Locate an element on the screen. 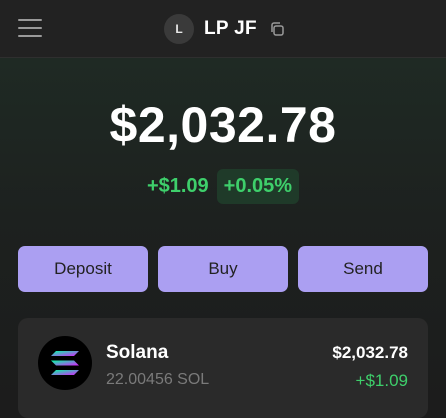 This screenshot has width=446, height=418. copy-icon is located at coordinates (277, 29).